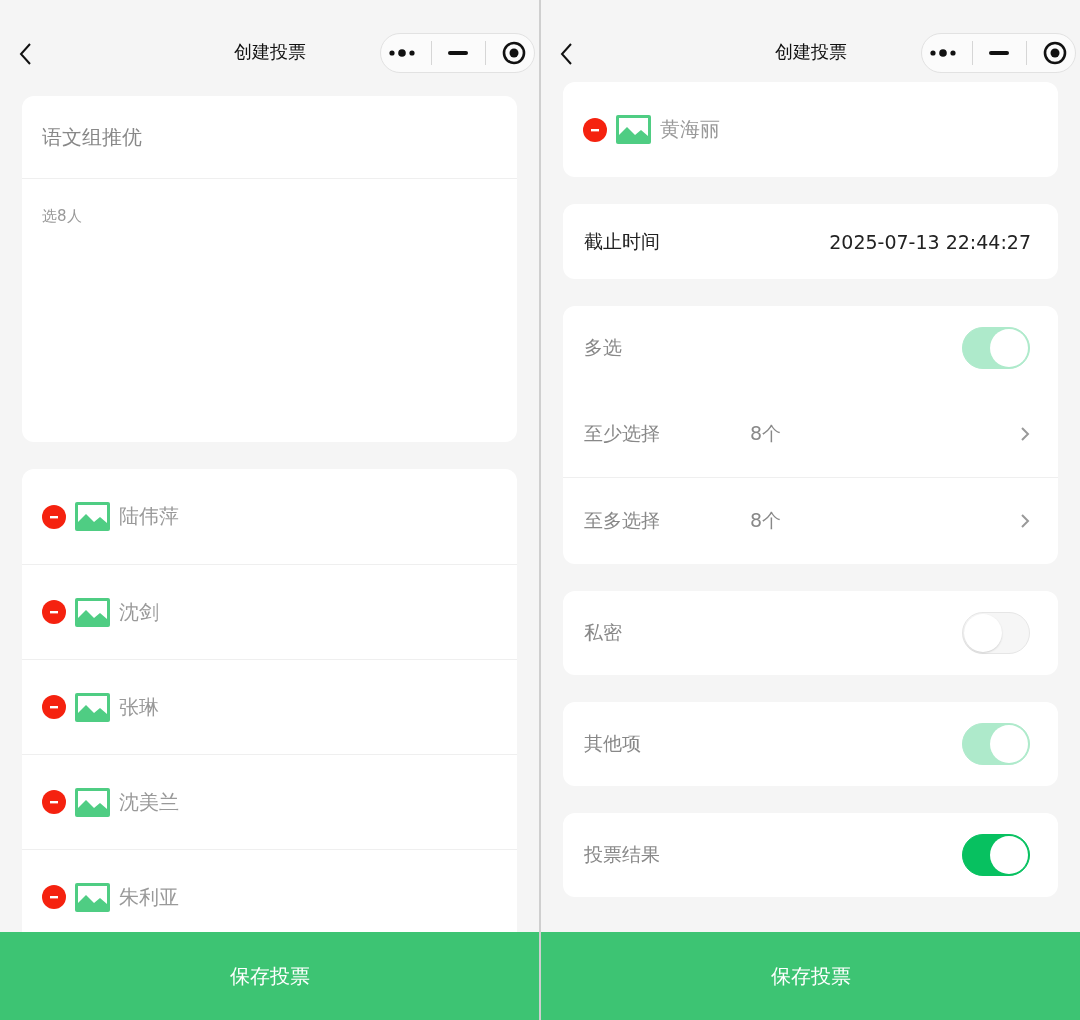  What do you see at coordinates (930, 241) in the screenshot?
I see `deadline-value: 2025-07-13 22:44:27` at bounding box center [930, 241].